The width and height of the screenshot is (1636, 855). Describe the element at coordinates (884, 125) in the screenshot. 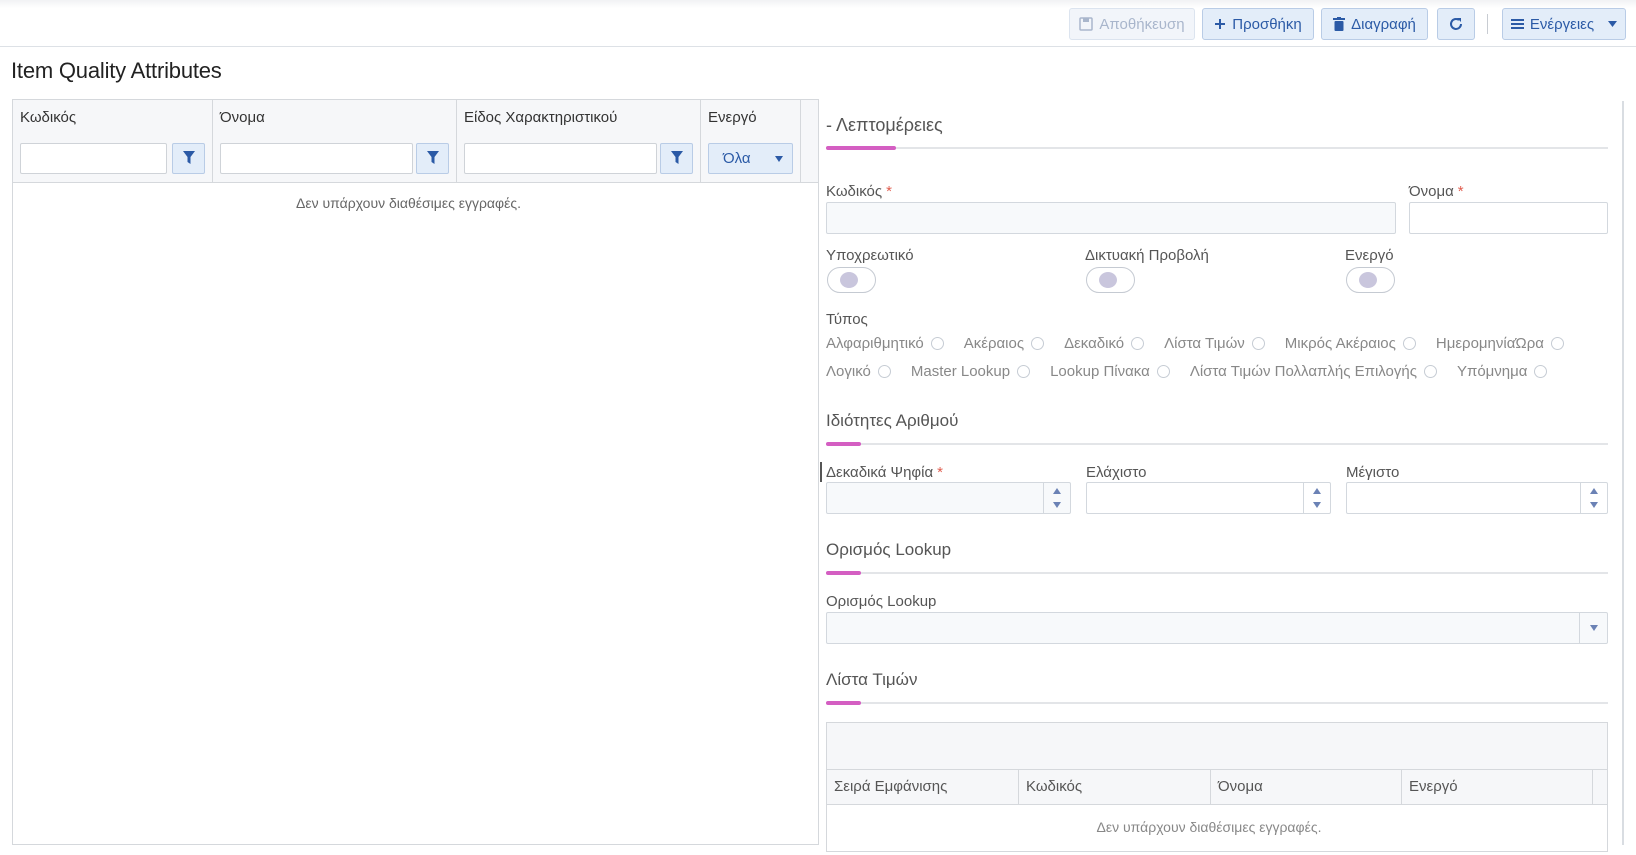

I see `details-title: - Λεπτομέρειες` at that location.